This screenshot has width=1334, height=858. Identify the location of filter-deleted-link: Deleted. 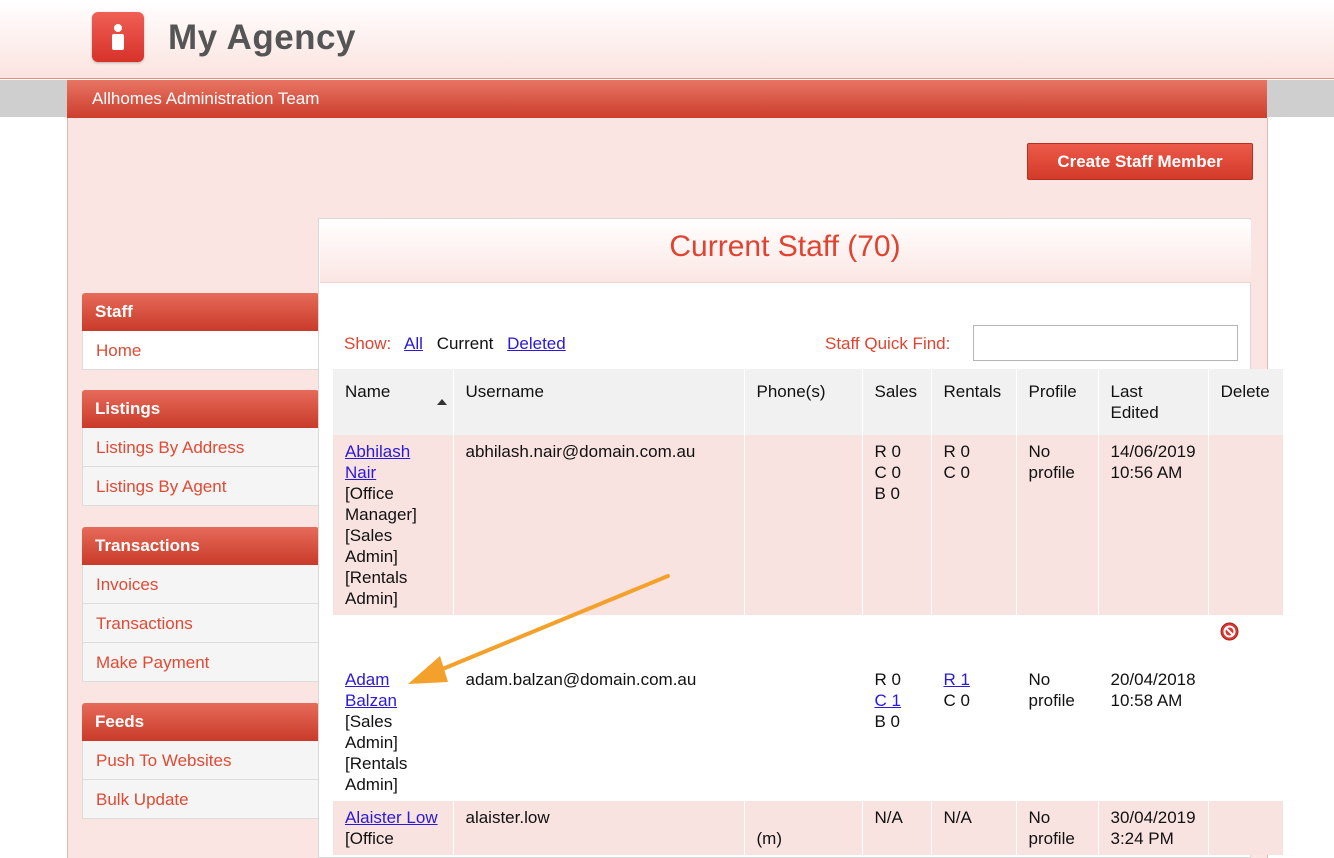
(536, 343).